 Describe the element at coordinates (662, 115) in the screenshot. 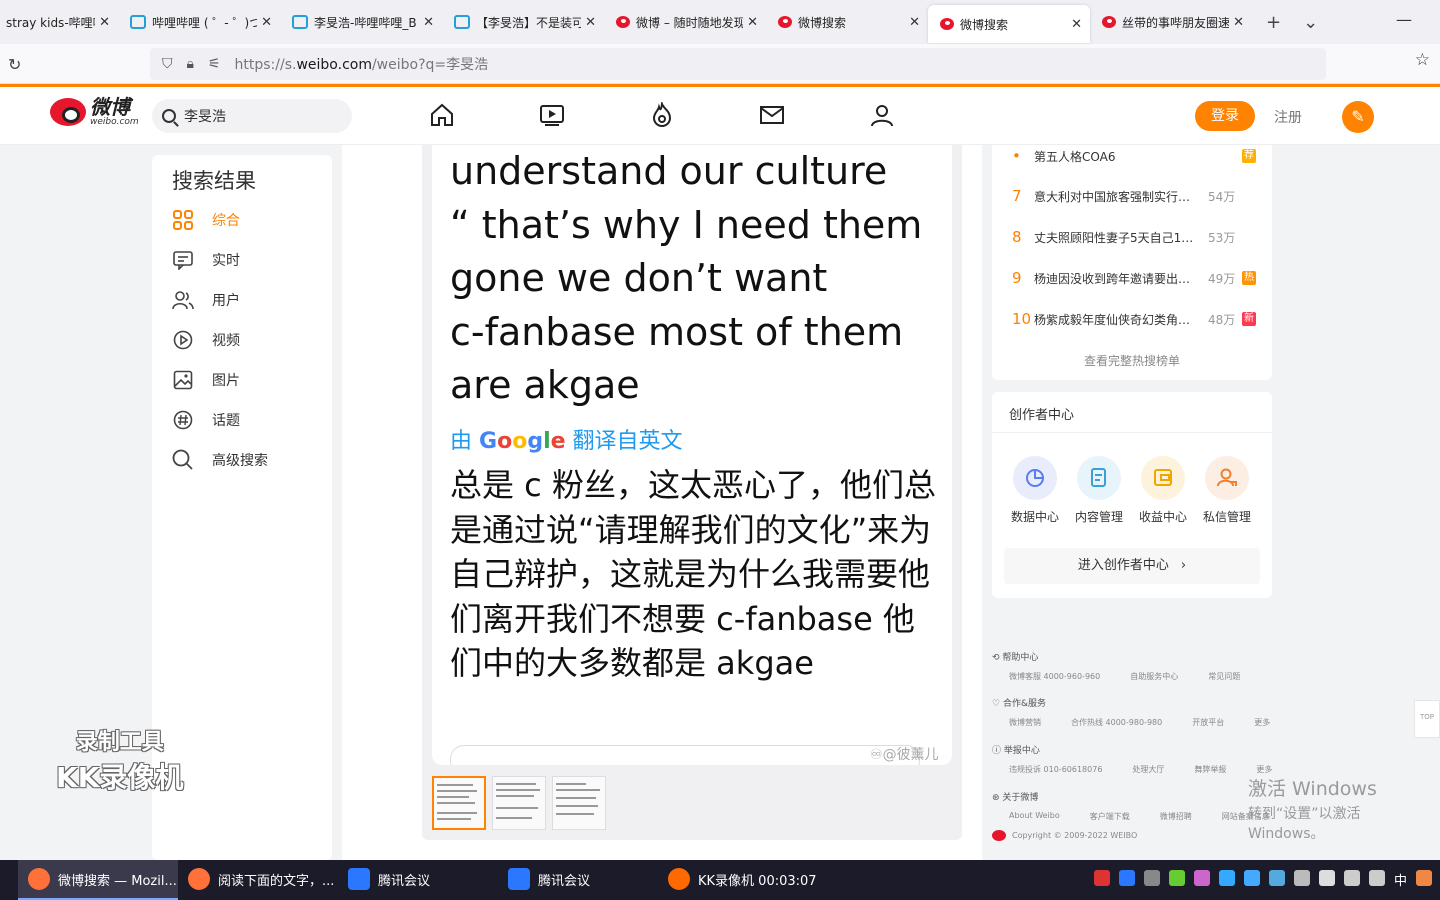

I see `hot-fire-icon` at that location.